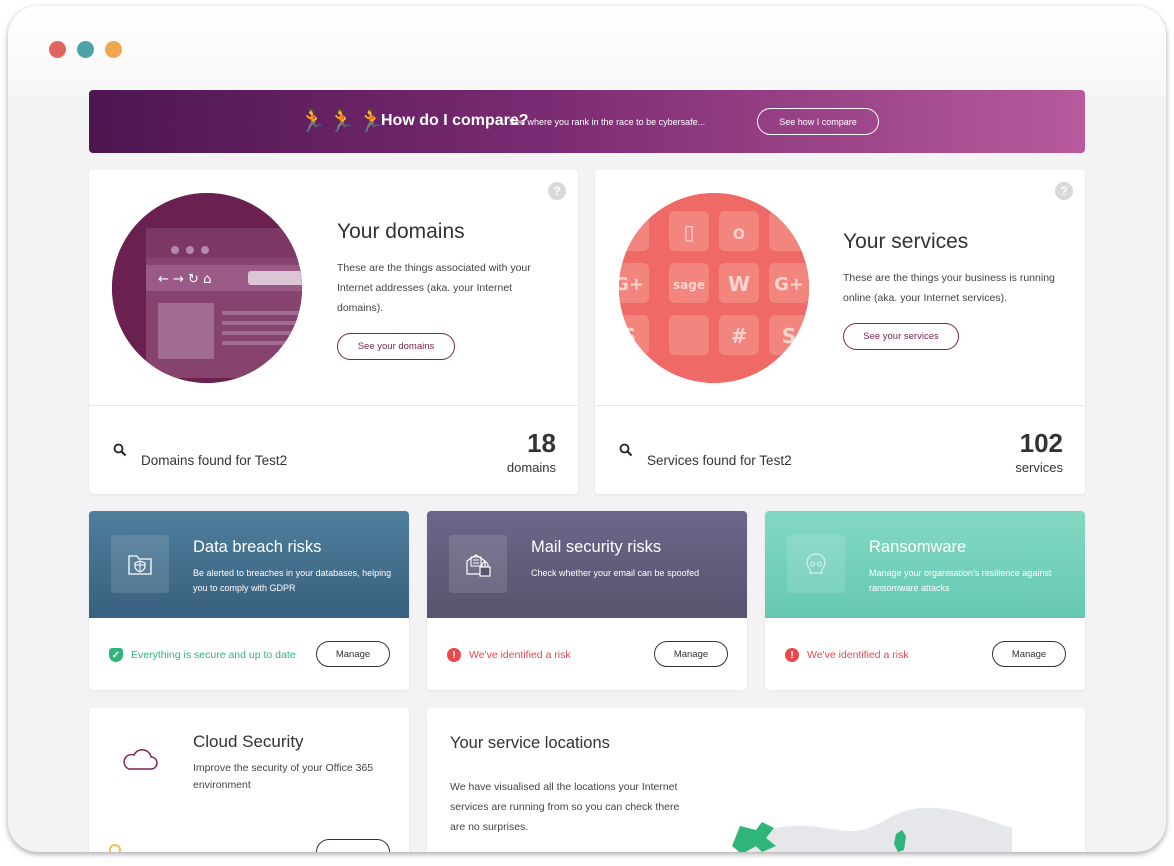 The height and width of the screenshot is (866, 1174). What do you see at coordinates (531, 467) in the screenshot?
I see `domains-unit: domains` at bounding box center [531, 467].